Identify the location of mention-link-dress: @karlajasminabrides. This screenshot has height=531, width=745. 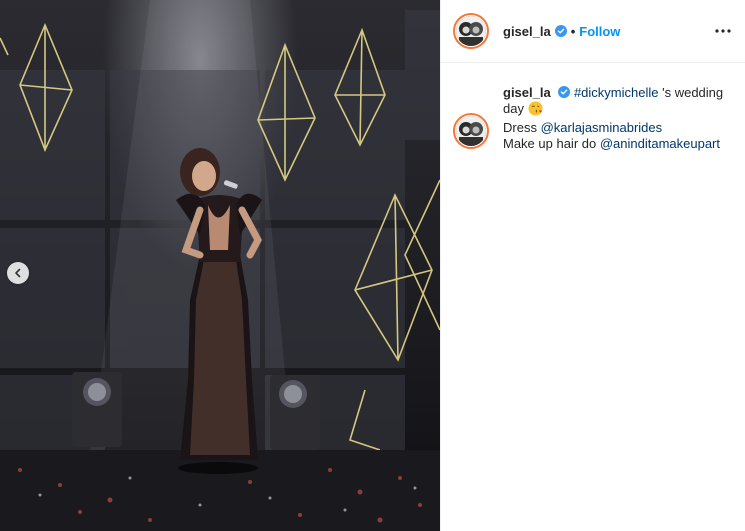
(602, 127).